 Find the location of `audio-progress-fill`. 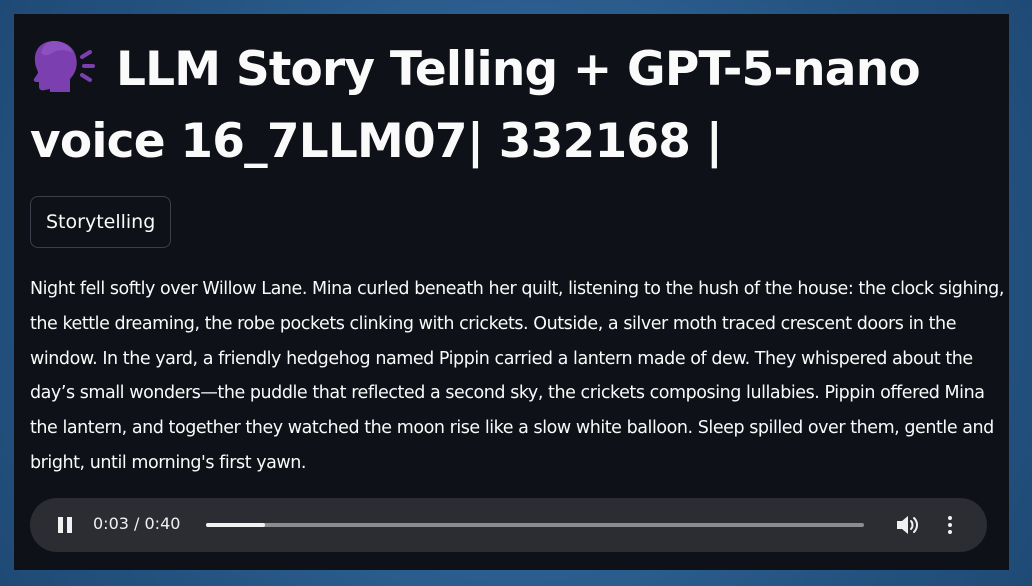

audio-progress-fill is located at coordinates (236, 525).